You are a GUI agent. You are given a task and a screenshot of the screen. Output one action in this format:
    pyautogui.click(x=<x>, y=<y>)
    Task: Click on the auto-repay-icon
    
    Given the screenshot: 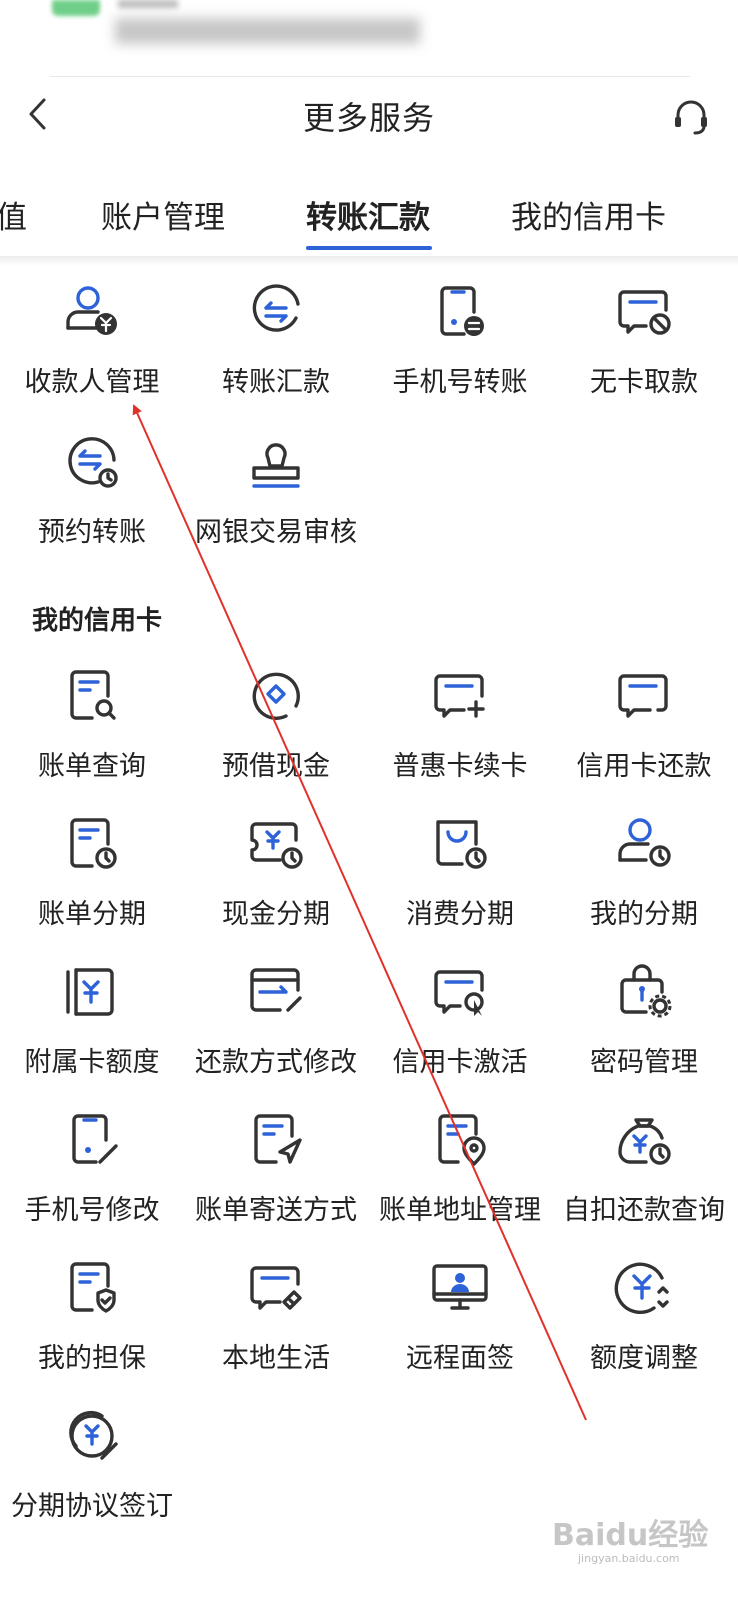 What is the action you would take?
    pyautogui.click(x=644, y=1141)
    